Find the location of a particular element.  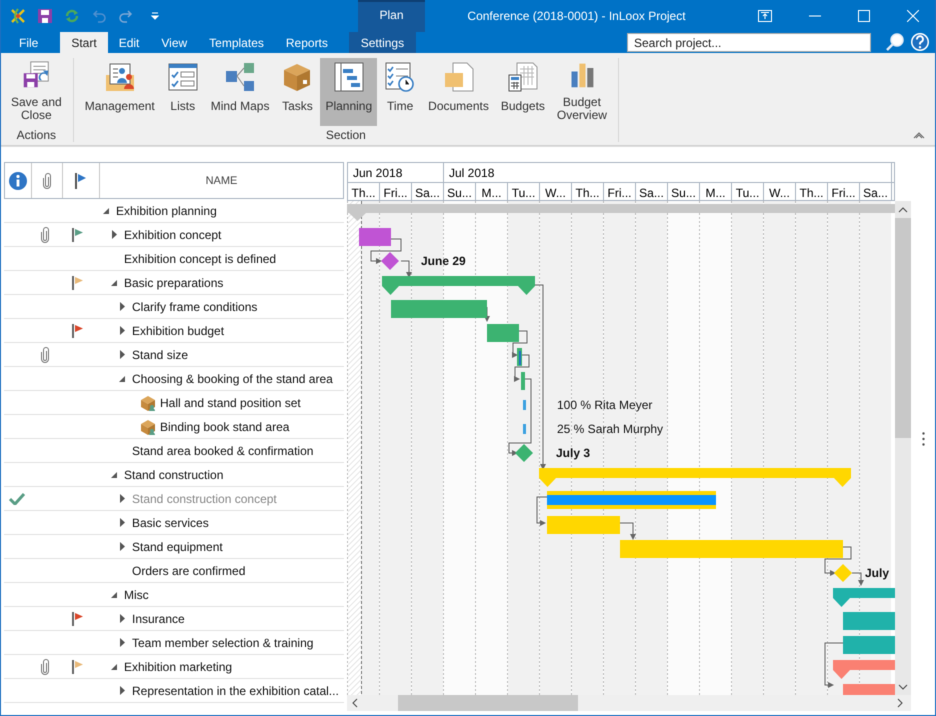

task-name: Basic services is located at coordinates (170, 523).